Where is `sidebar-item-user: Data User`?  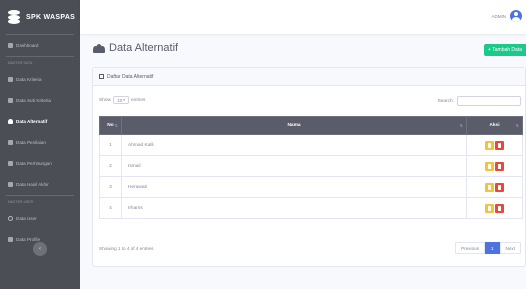 sidebar-item-user: Data User is located at coordinates (40, 218).